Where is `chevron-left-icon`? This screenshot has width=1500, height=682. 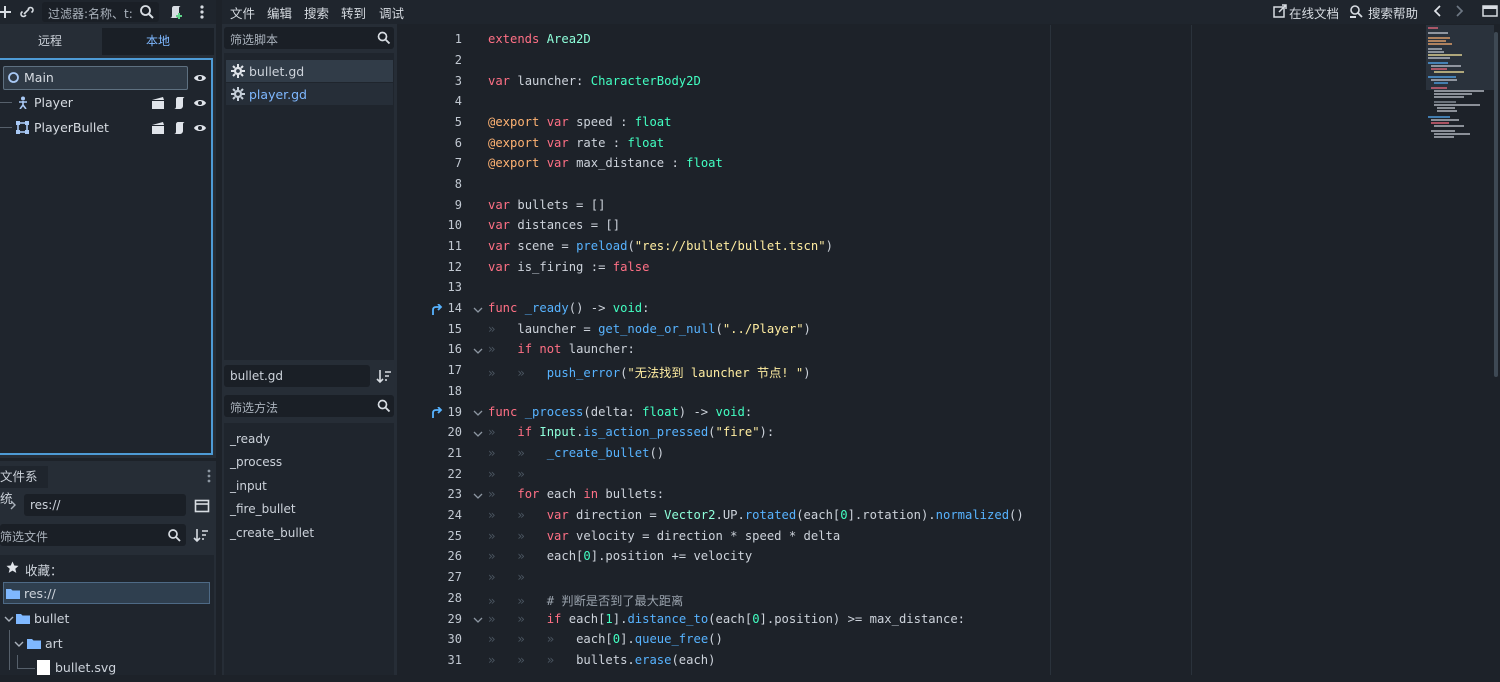 chevron-left-icon is located at coordinates (1438, 11).